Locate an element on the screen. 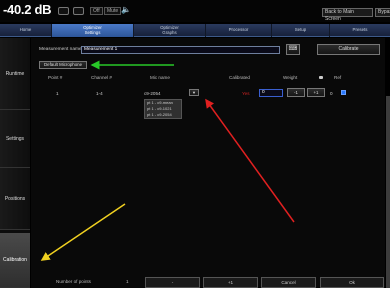  mute-button: Mute is located at coordinates (113, 11).